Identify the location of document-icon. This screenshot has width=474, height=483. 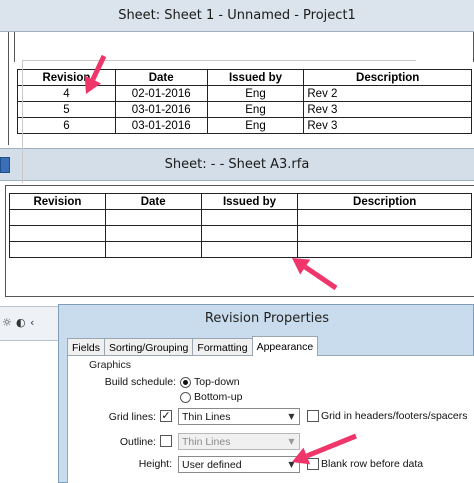
(5, 165).